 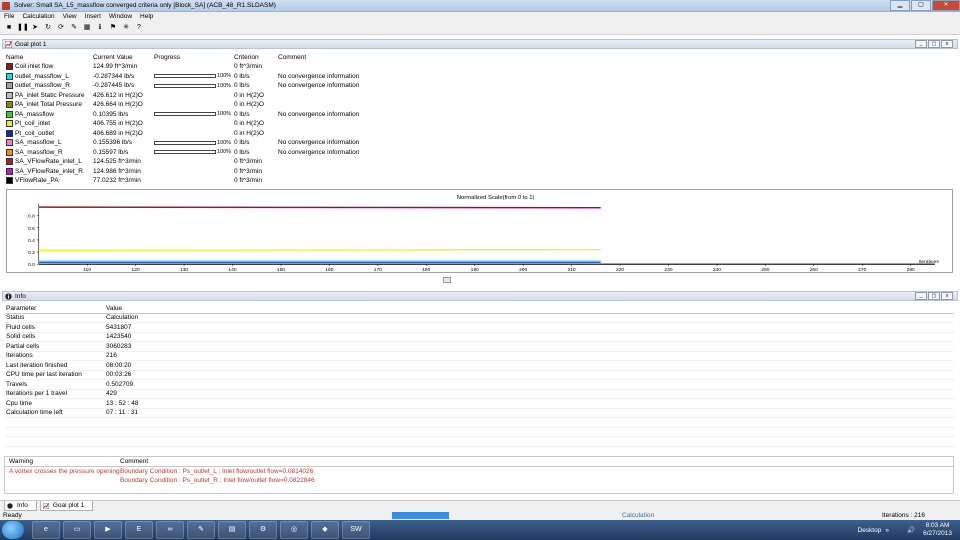 I want to click on redo-button: ⟳, so click(x=61, y=28).